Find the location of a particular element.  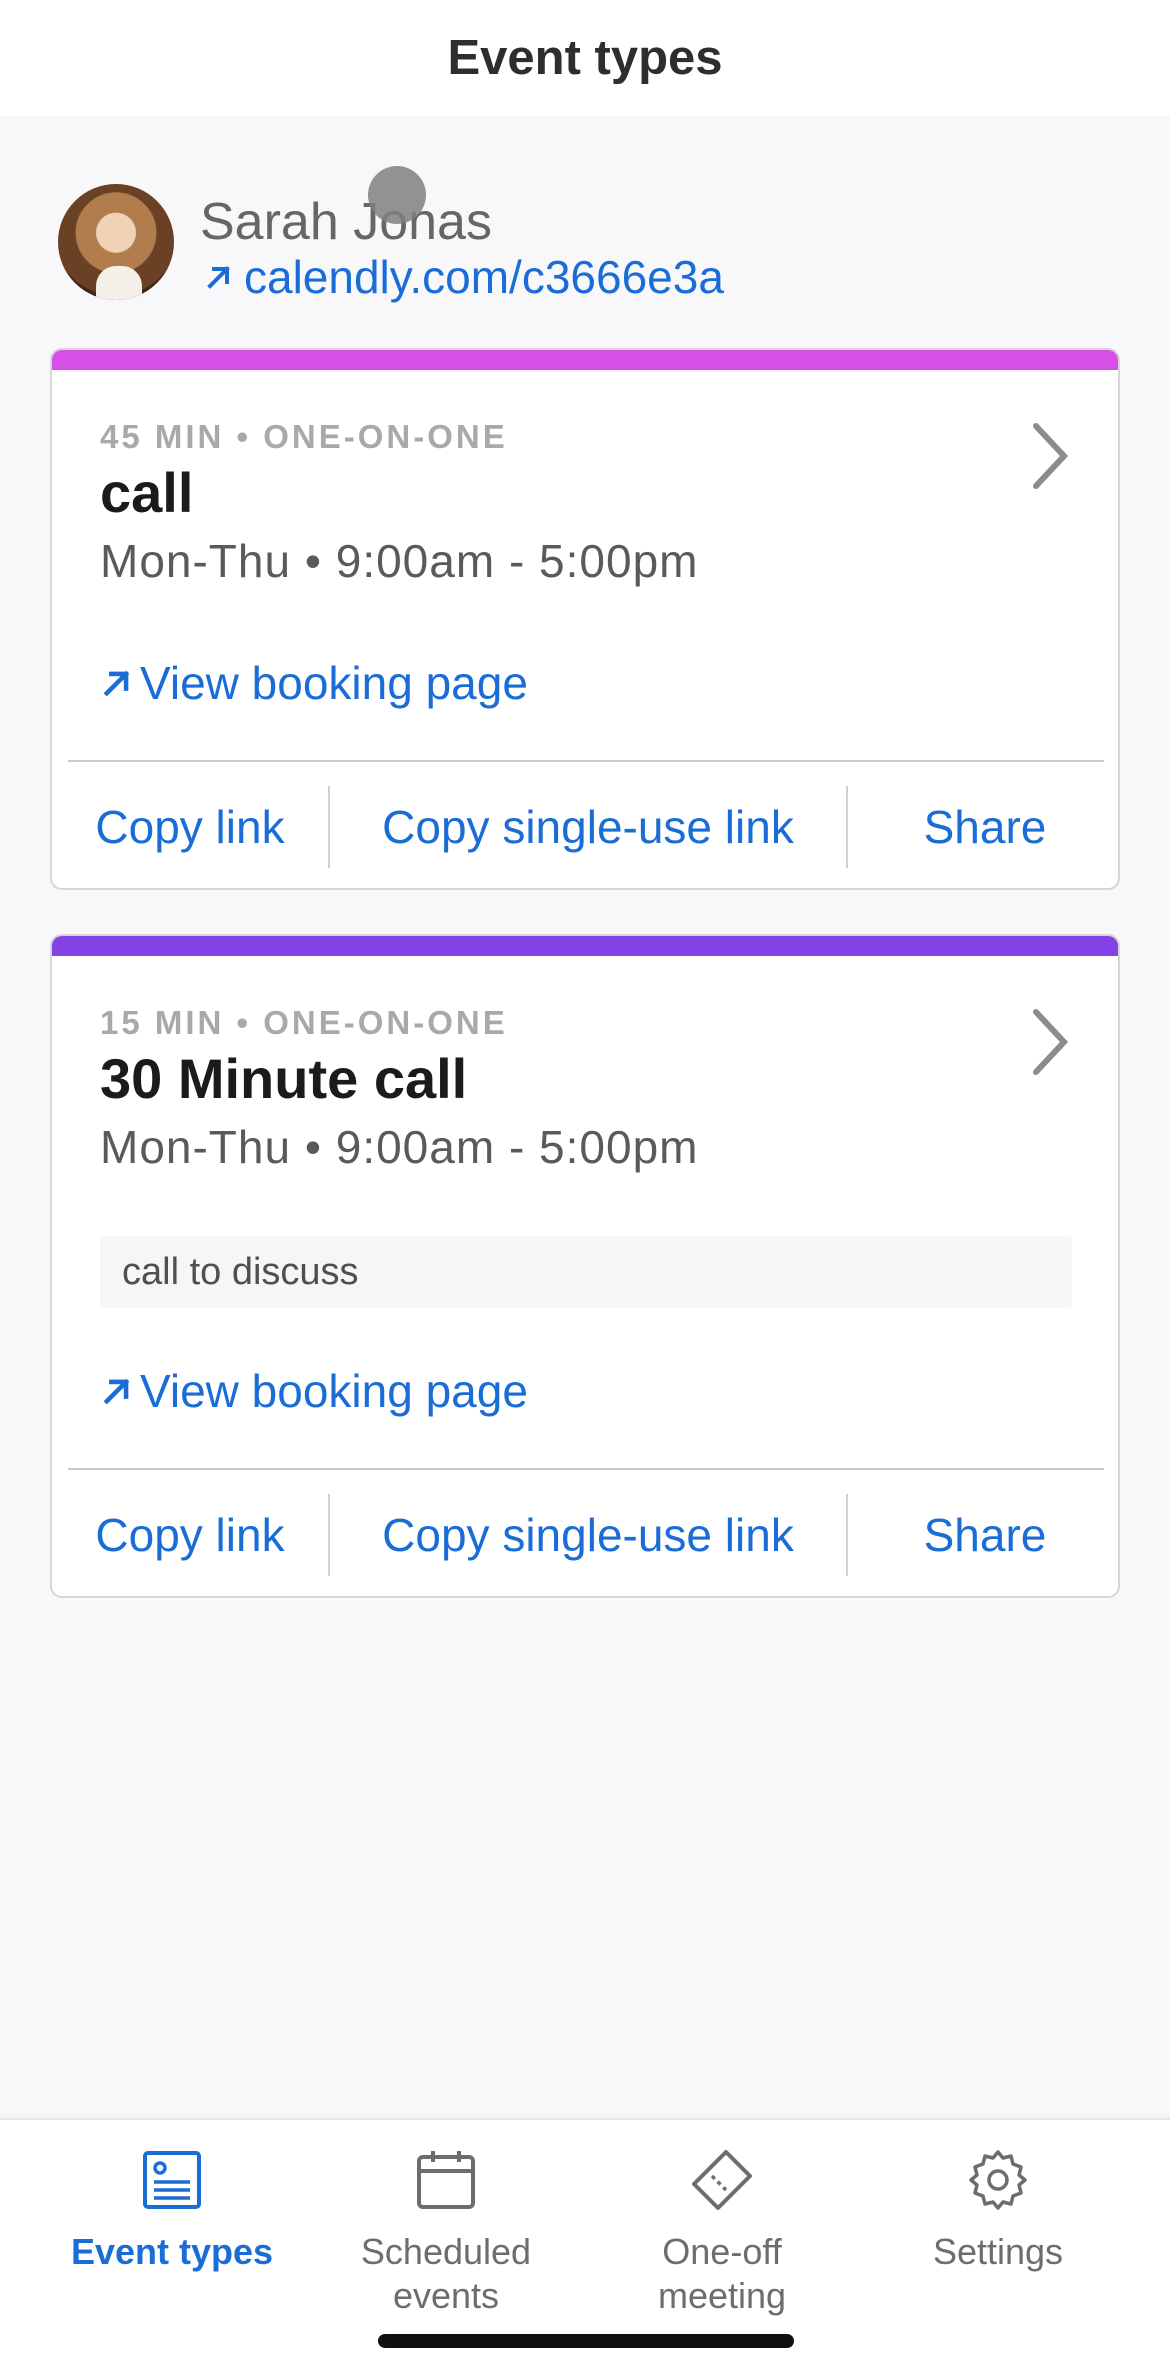

tab-one-off-meeting: One-off meeting is located at coordinates (722, 2233).